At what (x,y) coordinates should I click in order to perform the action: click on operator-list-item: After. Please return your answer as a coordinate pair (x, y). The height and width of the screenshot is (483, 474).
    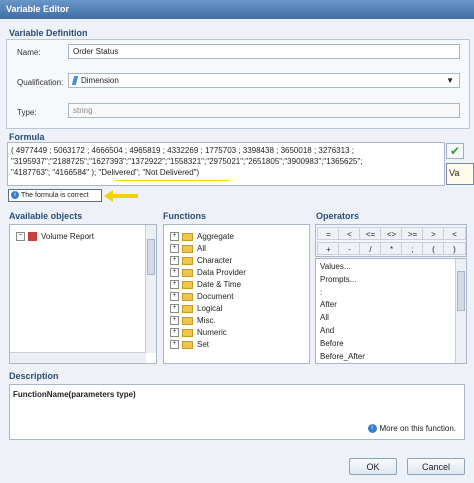
    Looking at the image, I should click on (328, 304).